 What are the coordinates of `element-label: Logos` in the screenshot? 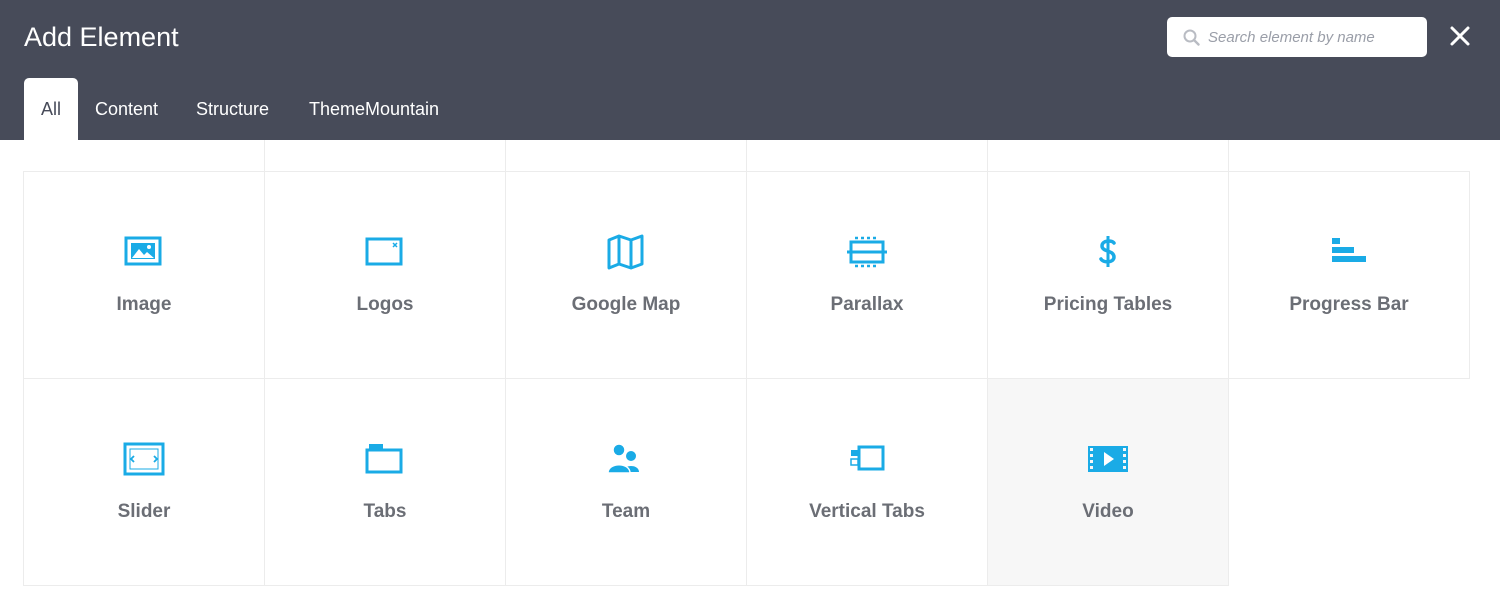 It's located at (385, 304).